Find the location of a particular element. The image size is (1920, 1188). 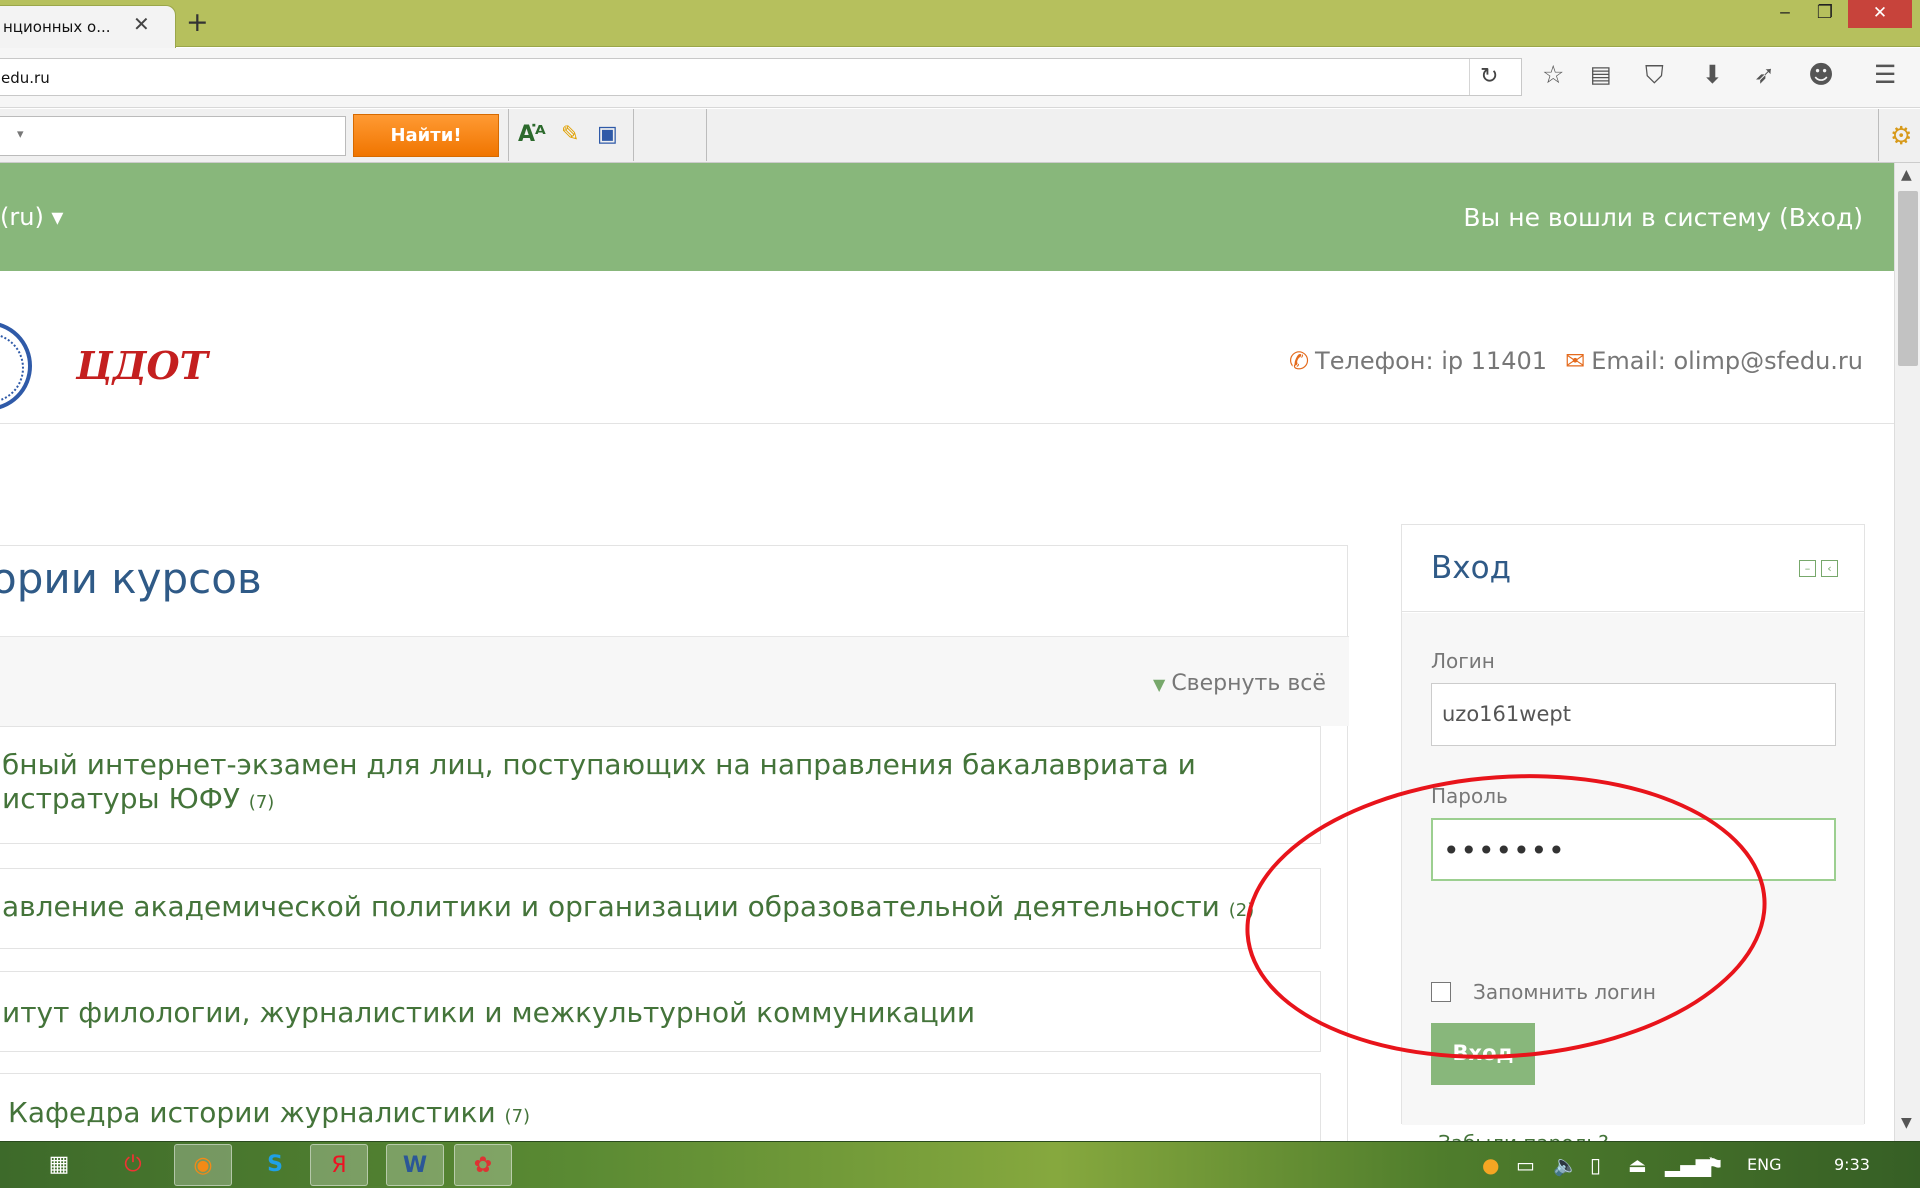

login-heading: Вход is located at coordinates (1471, 568).